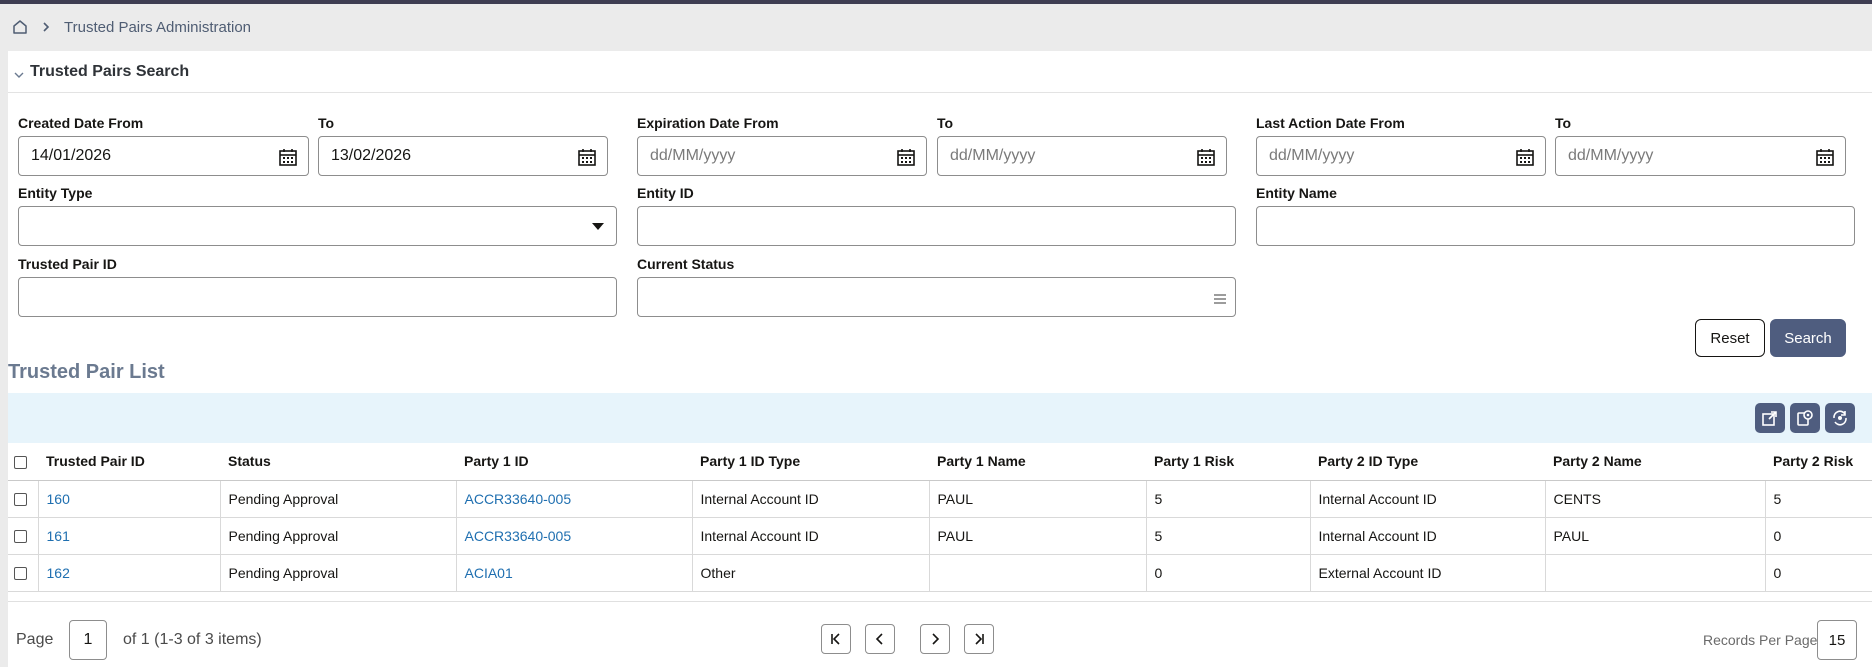 The height and width of the screenshot is (667, 1872). I want to click on entity-name-input, so click(1555, 226).